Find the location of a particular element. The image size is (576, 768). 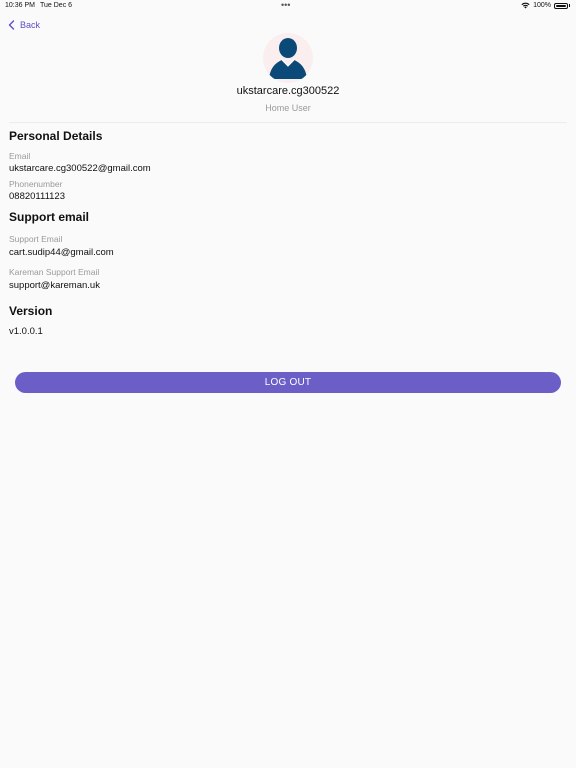

multitasking-dots-icon: ••• is located at coordinates (285, 5).